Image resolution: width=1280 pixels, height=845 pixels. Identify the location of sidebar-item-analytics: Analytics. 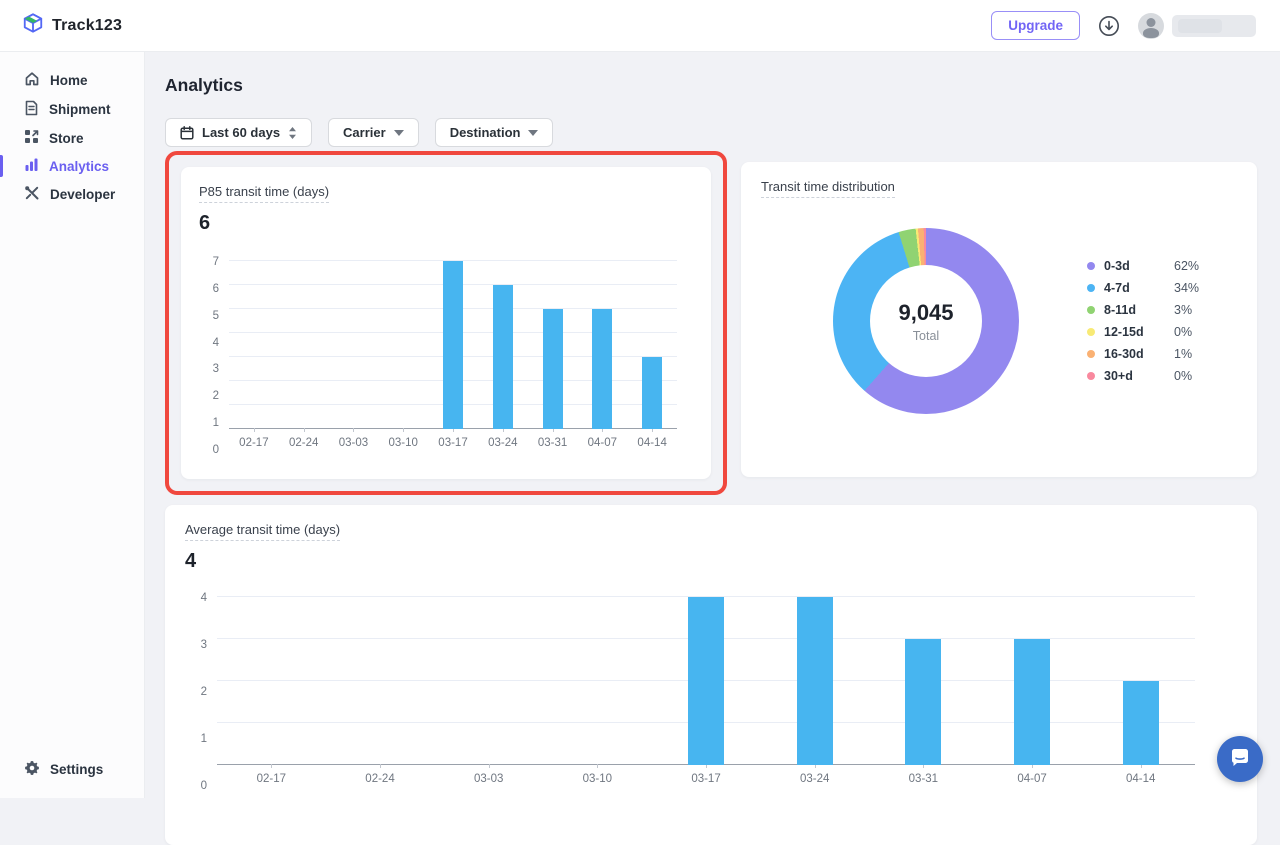
(72, 166).